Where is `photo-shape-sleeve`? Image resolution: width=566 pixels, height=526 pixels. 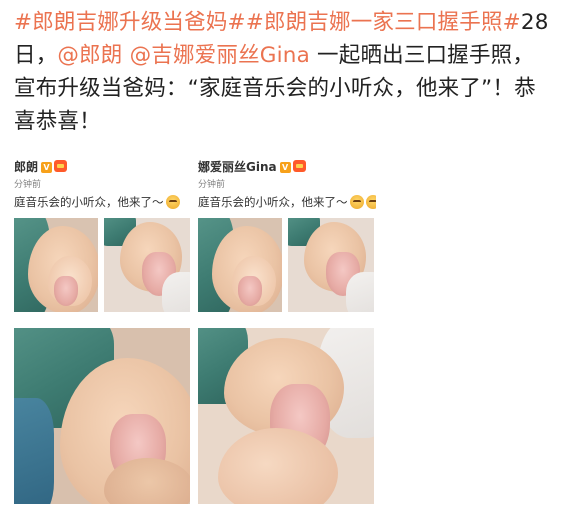
photo-shape-sleeve is located at coordinates (34, 451).